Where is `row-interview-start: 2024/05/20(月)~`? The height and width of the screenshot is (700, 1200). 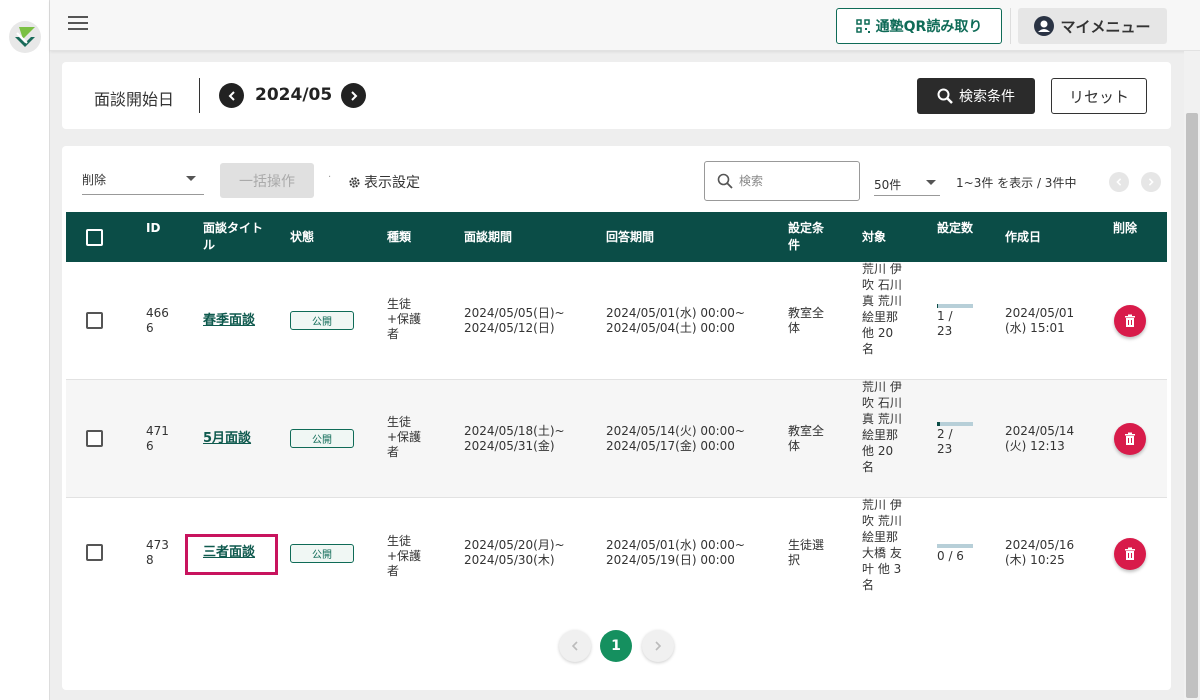 row-interview-start: 2024/05/20(月)~ is located at coordinates (514, 545).